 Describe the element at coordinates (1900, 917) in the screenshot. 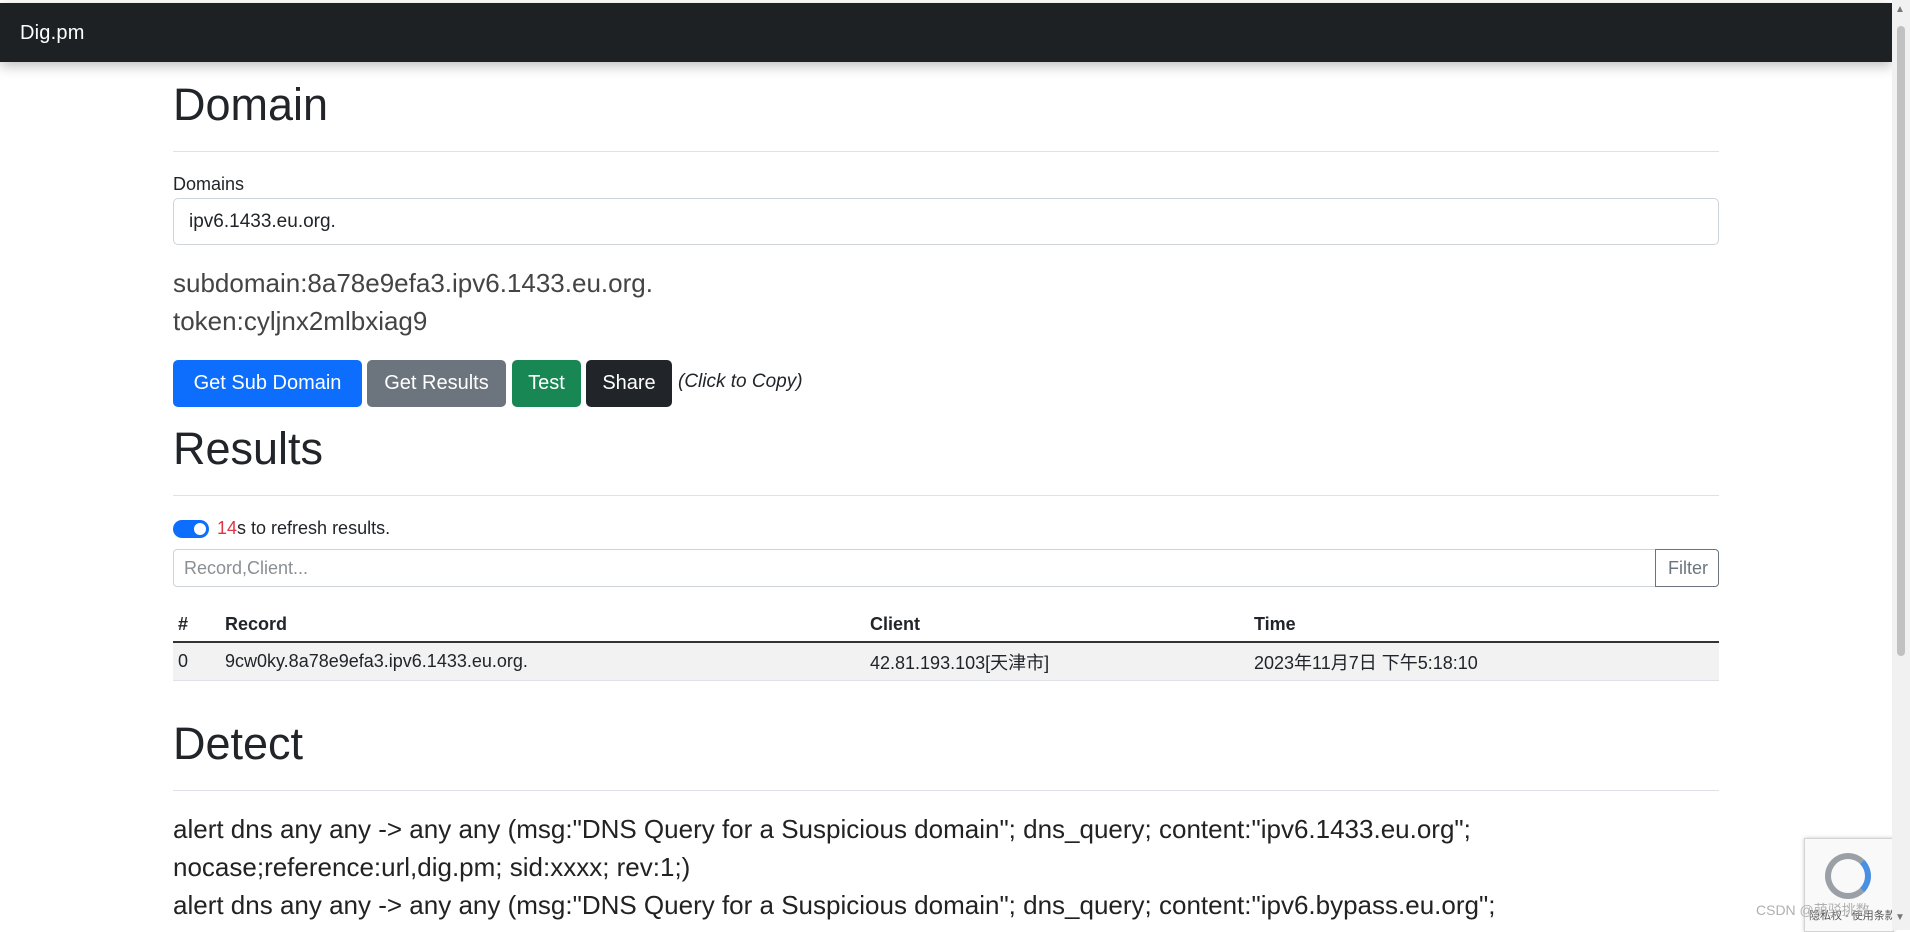

I see `scroll-down-arrow-icon: ▼` at that location.